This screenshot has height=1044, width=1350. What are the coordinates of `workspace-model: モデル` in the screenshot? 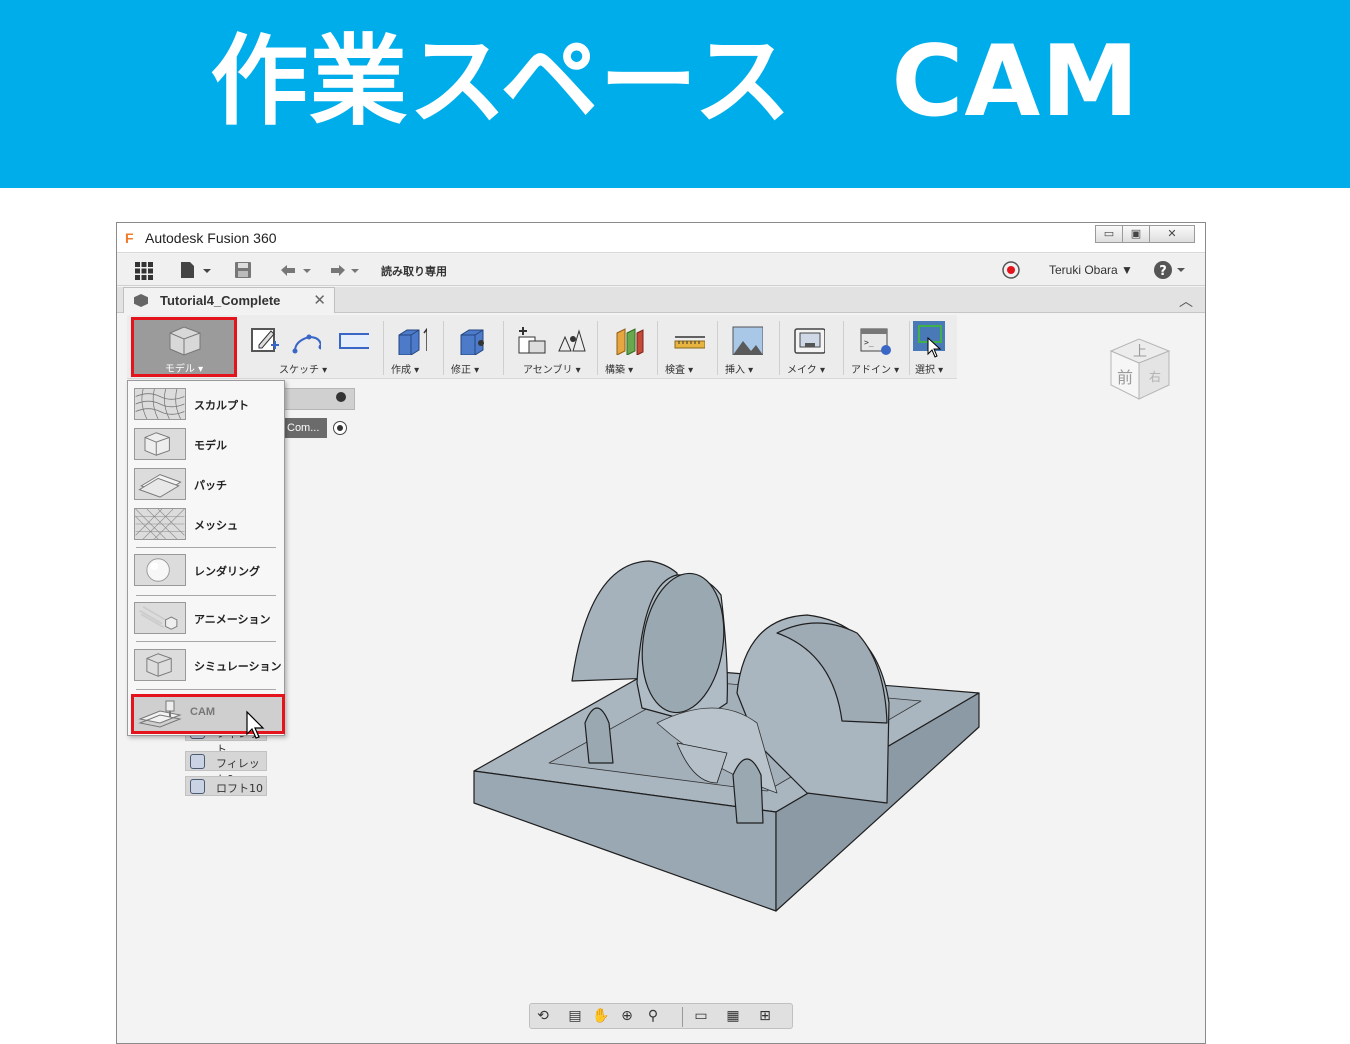 It's located at (207, 444).